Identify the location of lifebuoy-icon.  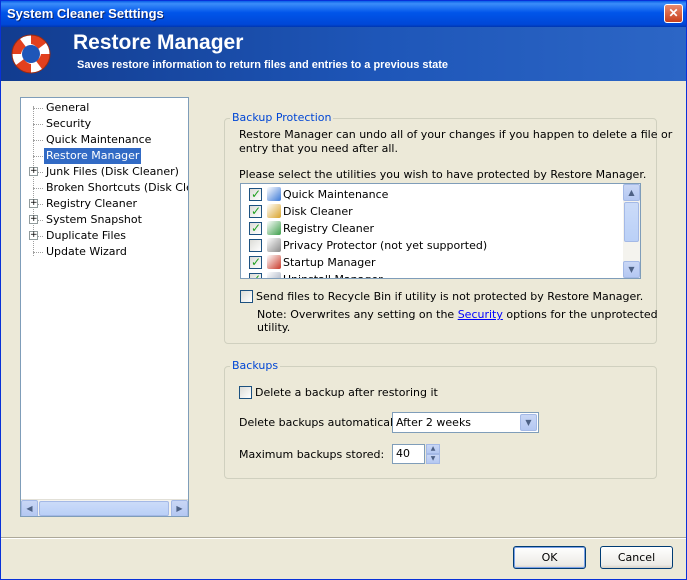
(31, 54).